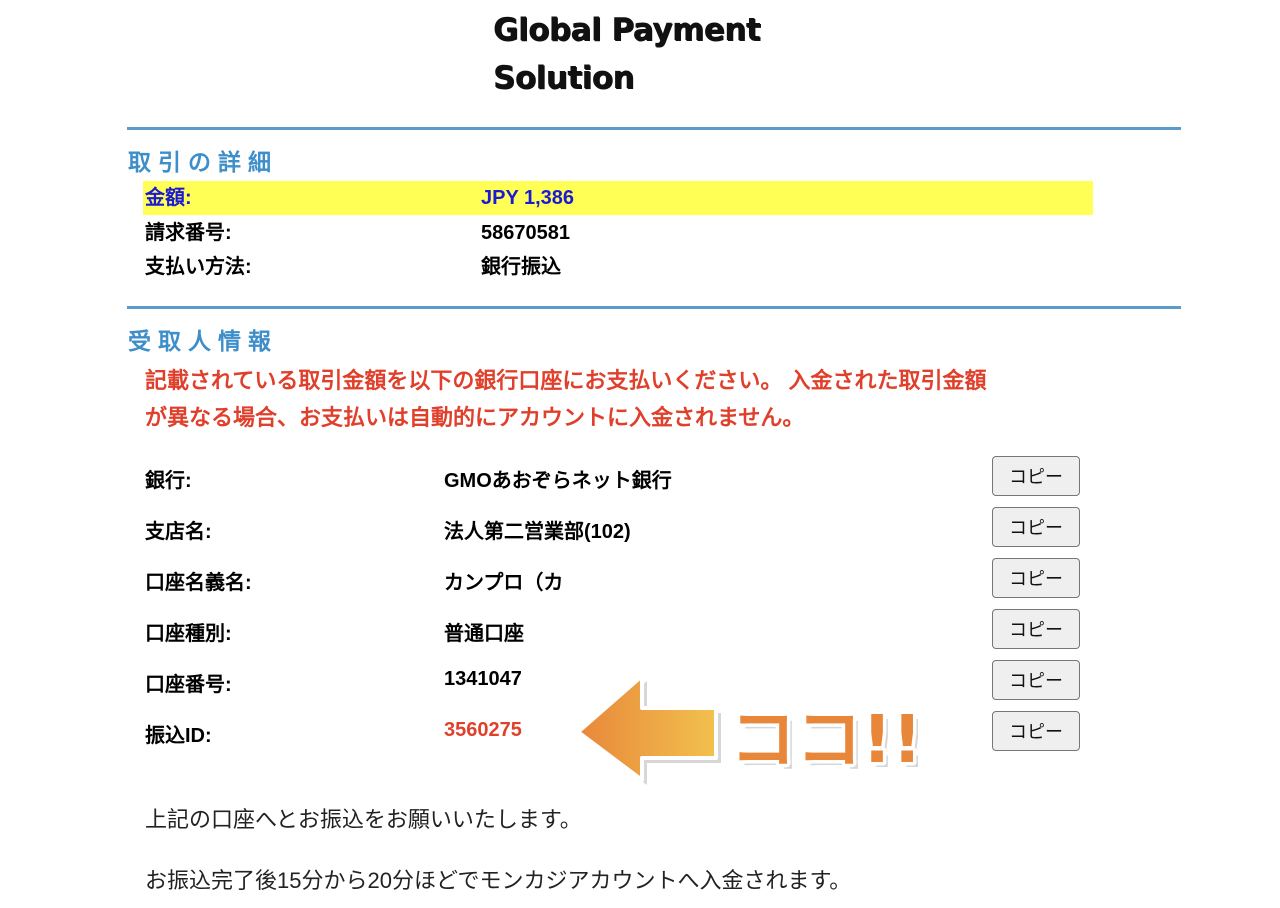  Describe the element at coordinates (826, 739) in the screenshot. I see `callout-text: ココ!!` at that location.